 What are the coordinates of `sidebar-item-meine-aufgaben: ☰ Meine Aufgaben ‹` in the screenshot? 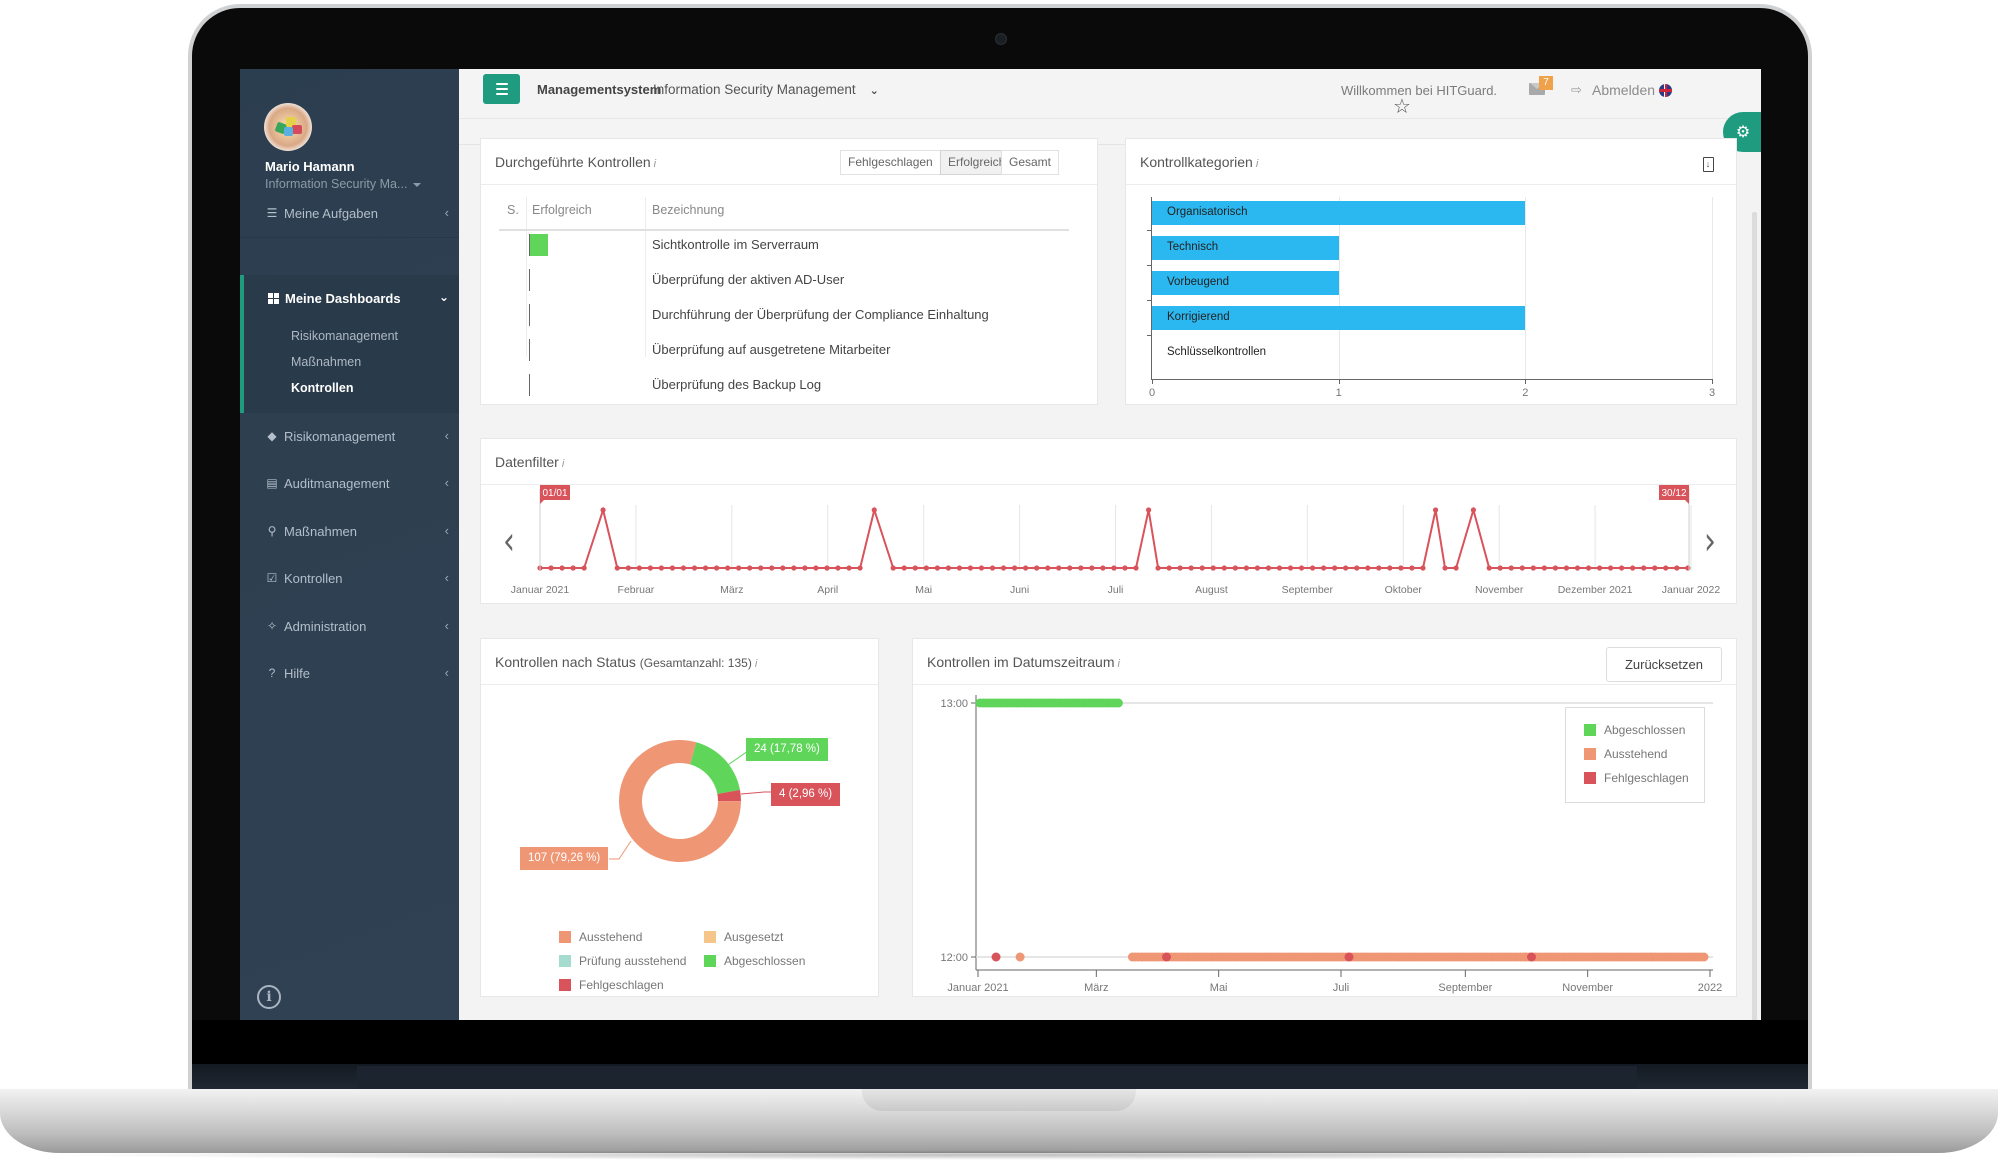 It's located at (349, 213).